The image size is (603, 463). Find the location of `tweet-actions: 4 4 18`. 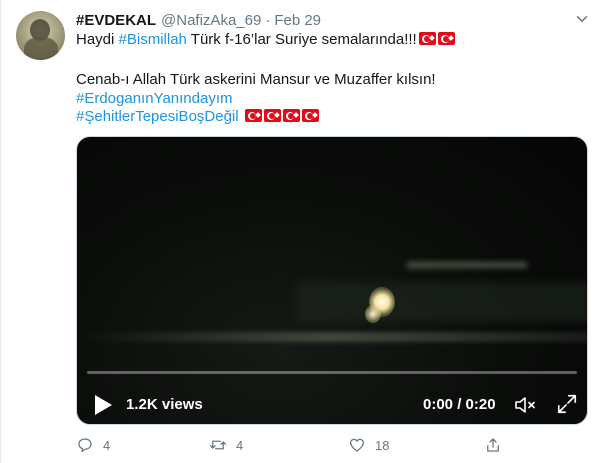

tweet-actions: 4 4 18 is located at coordinates (332, 445).